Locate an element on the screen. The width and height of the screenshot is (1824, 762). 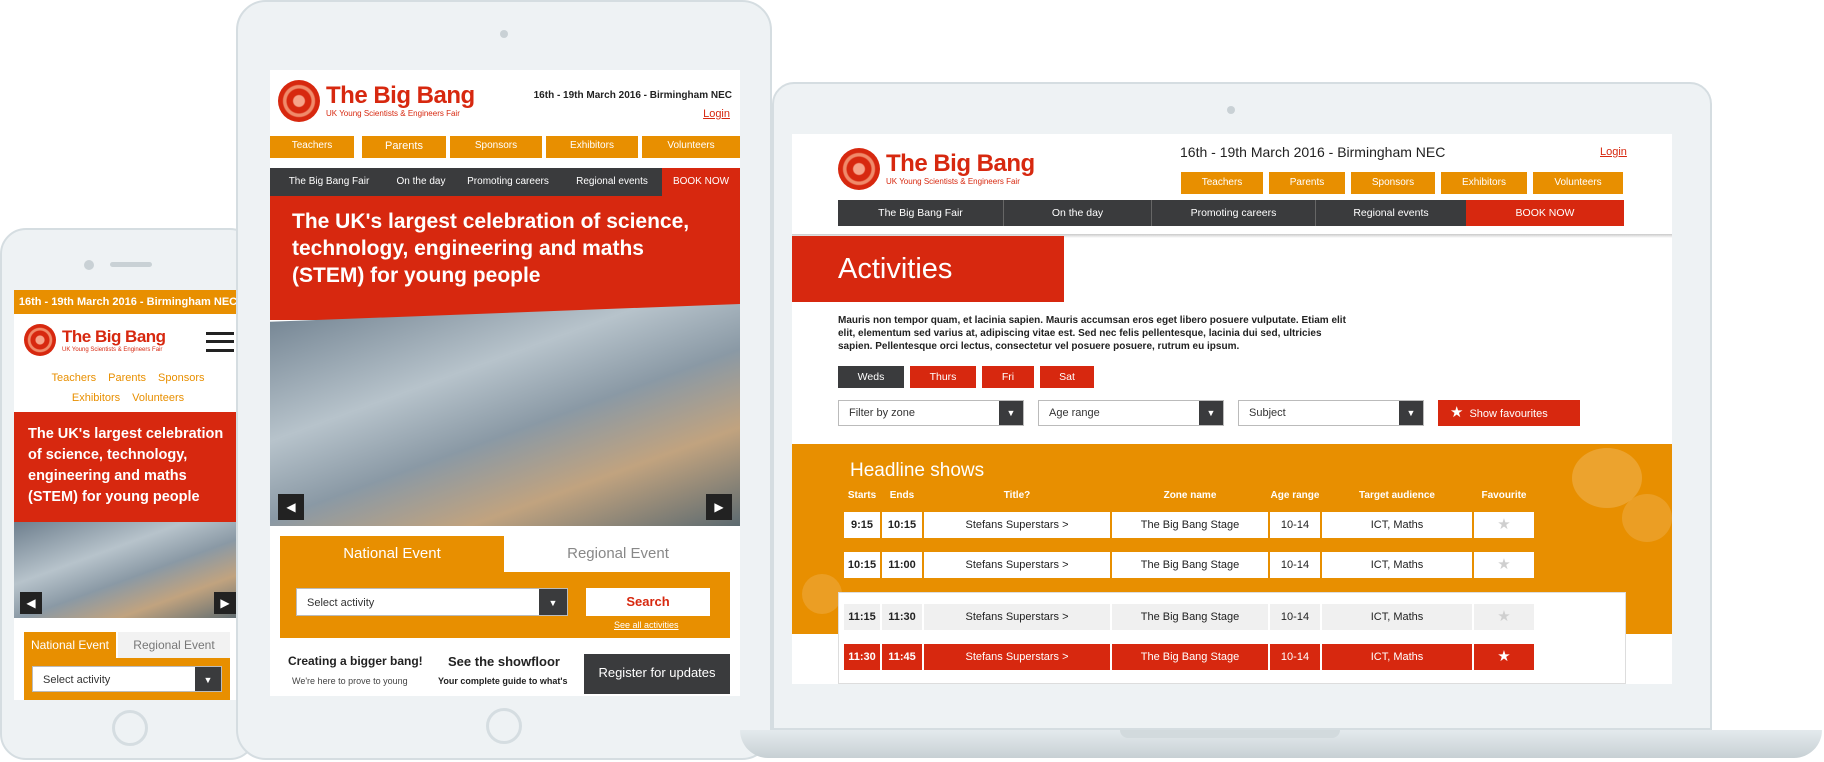
tablet-nav-day: On the day is located at coordinates (421, 182).